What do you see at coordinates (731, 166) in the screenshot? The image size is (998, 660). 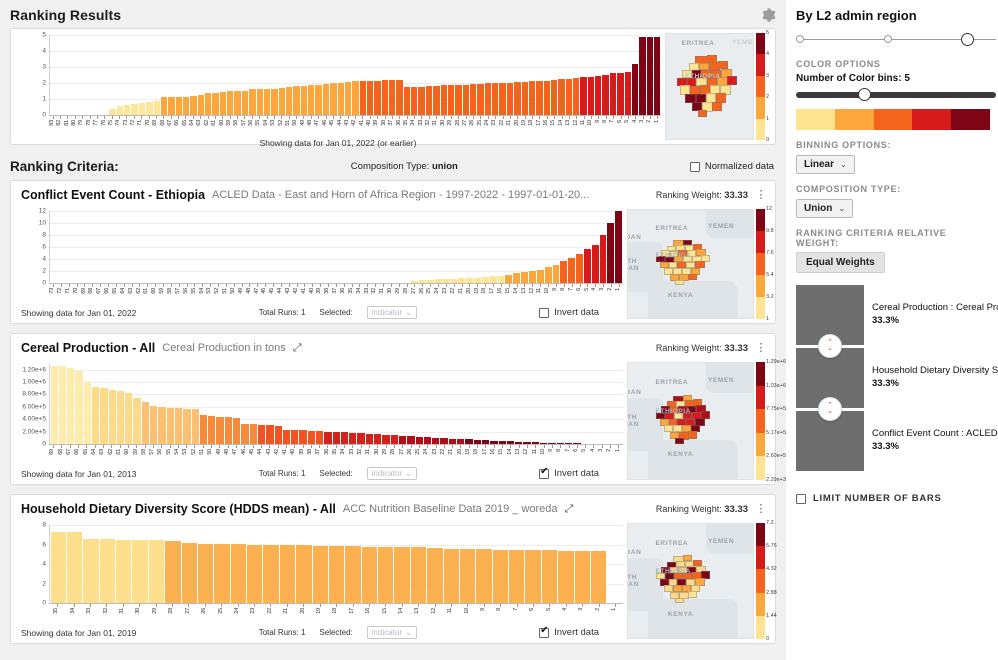 I see `normalized-data-toggle: Normalized data` at bounding box center [731, 166].